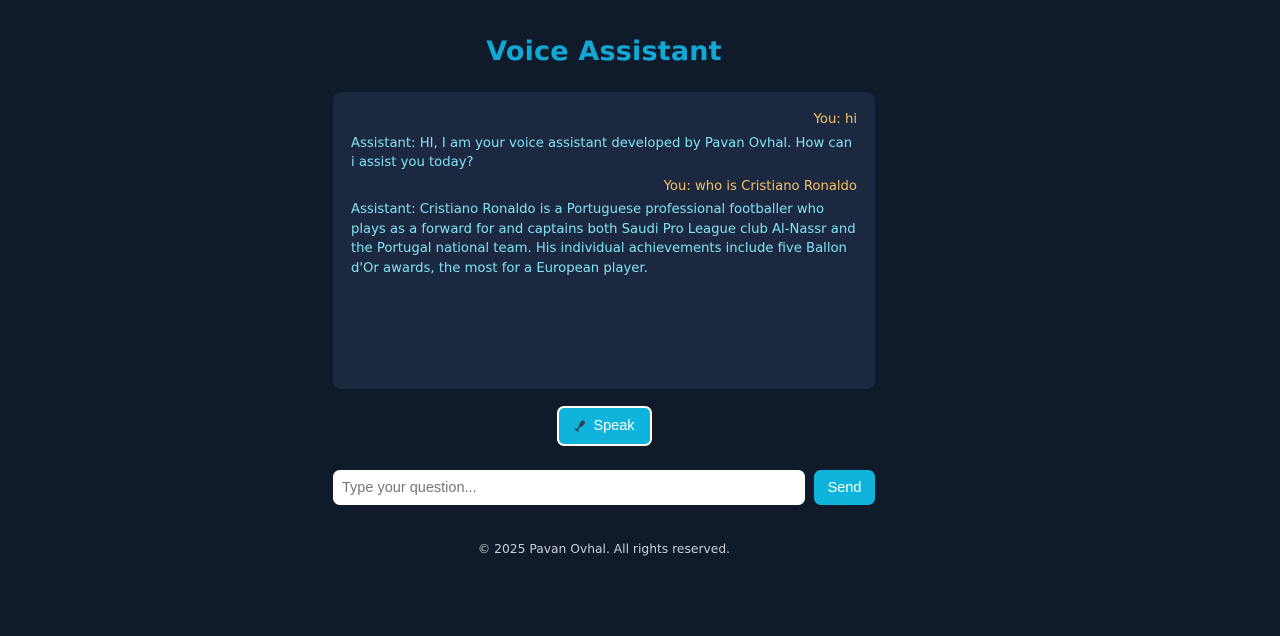  What do you see at coordinates (604, 51) in the screenshot?
I see `page-title: Voice Assistant` at bounding box center [604, 51].